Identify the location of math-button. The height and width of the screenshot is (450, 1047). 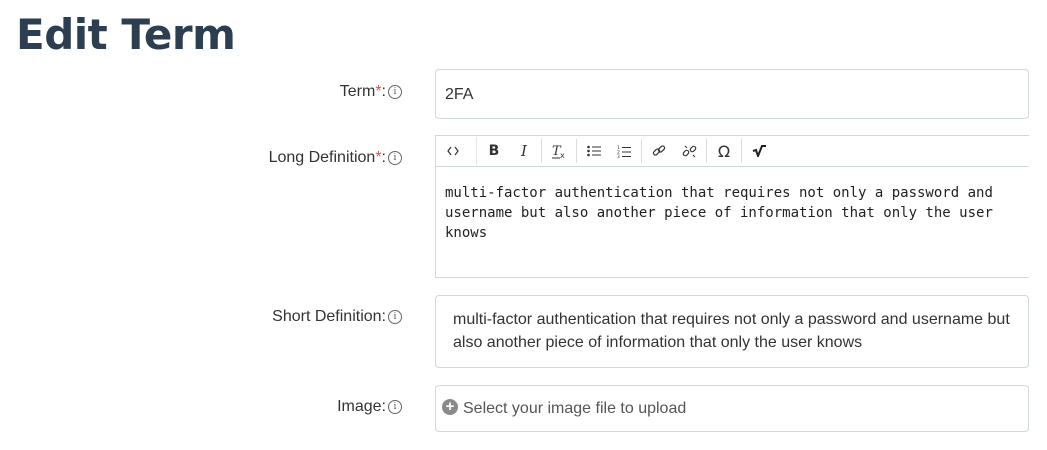
(759, 151).